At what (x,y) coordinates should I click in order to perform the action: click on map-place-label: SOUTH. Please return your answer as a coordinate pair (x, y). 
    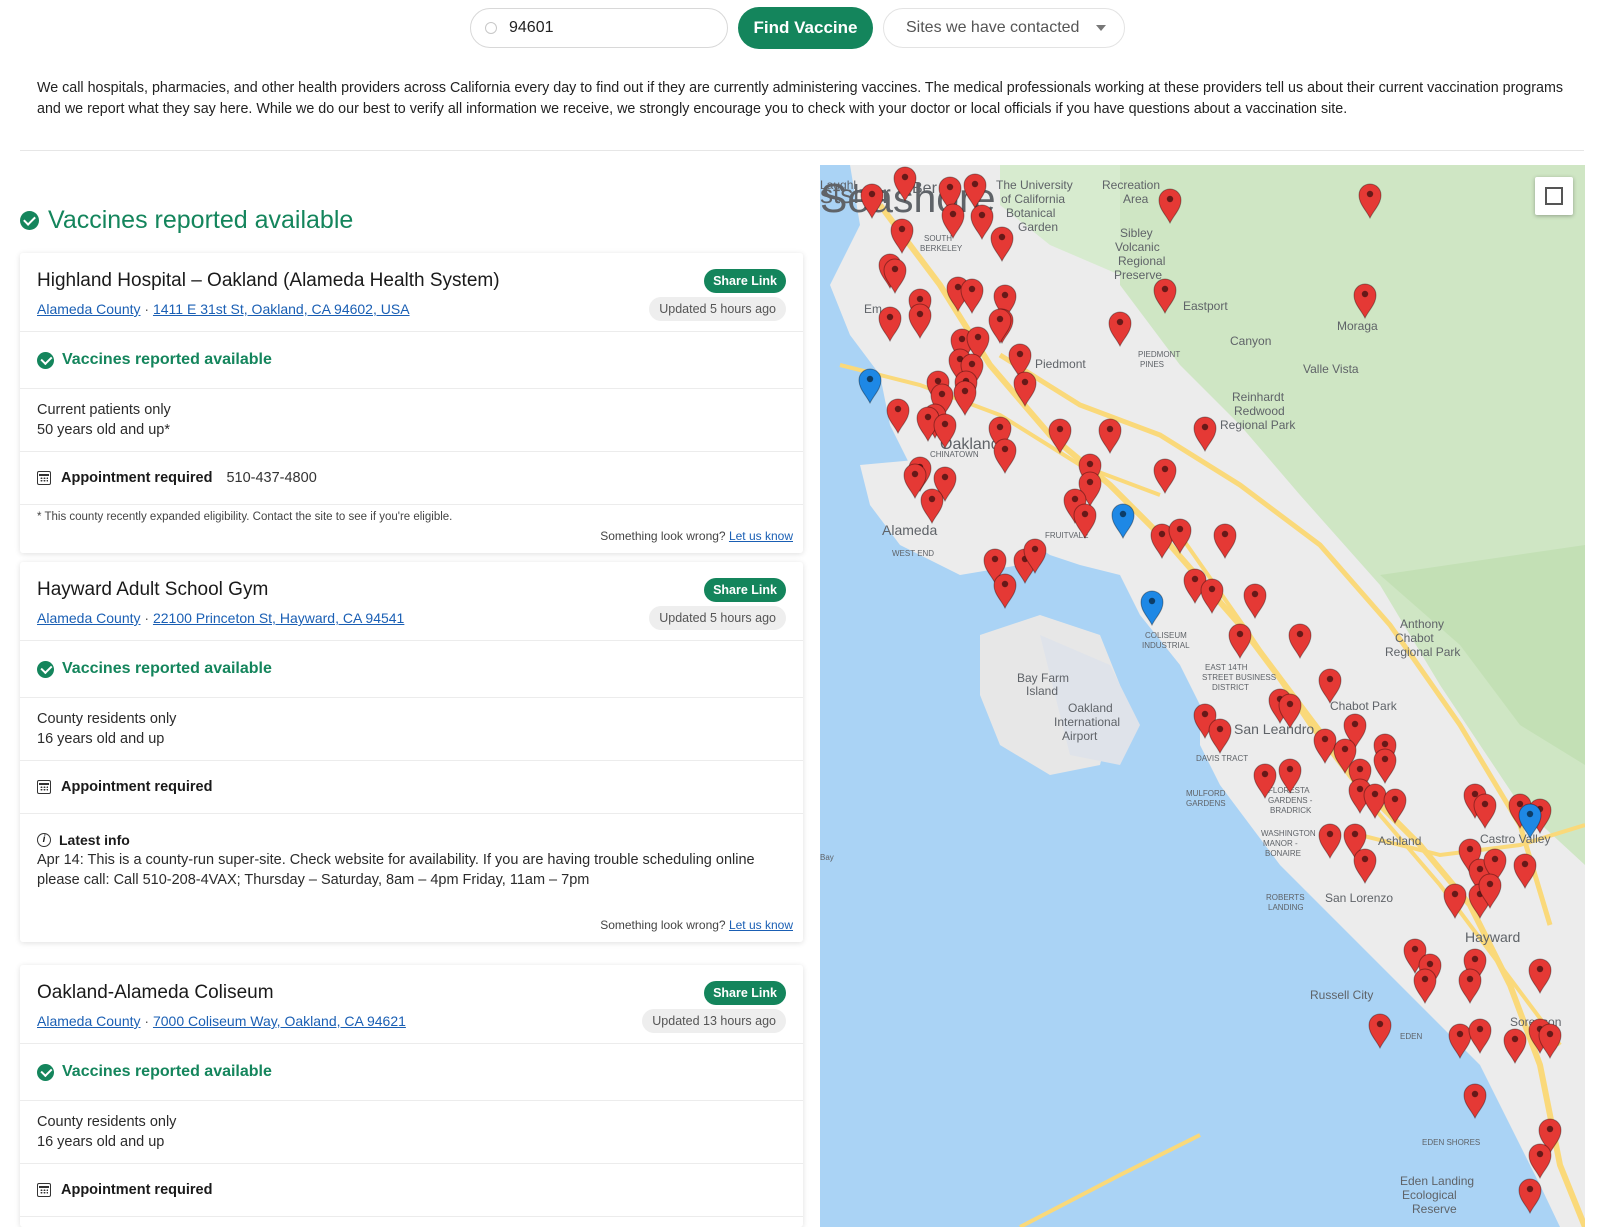
    Looking at the image, I should click on (938, 238).